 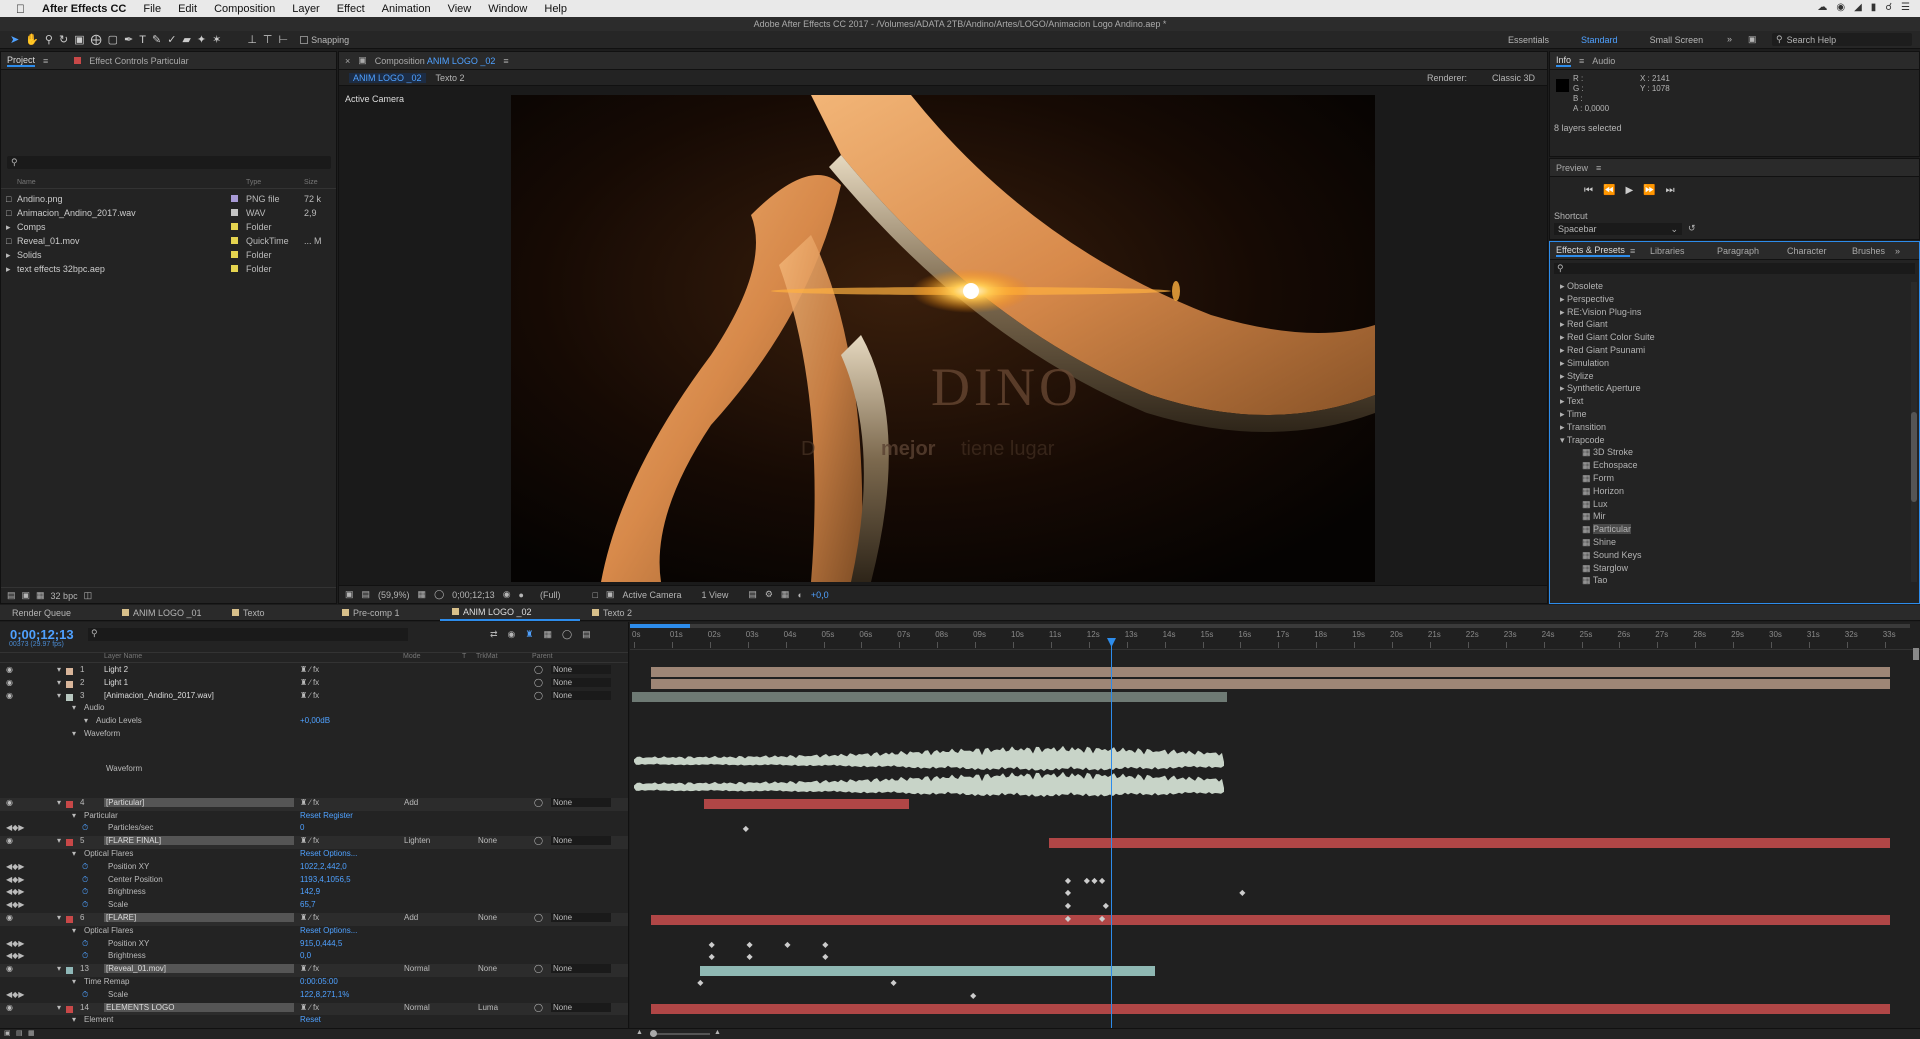 What do you see at coordinates (123, 656) in the screenshot?
I see `col-layer-name: Layer Name` at bounding box center [123, 656].